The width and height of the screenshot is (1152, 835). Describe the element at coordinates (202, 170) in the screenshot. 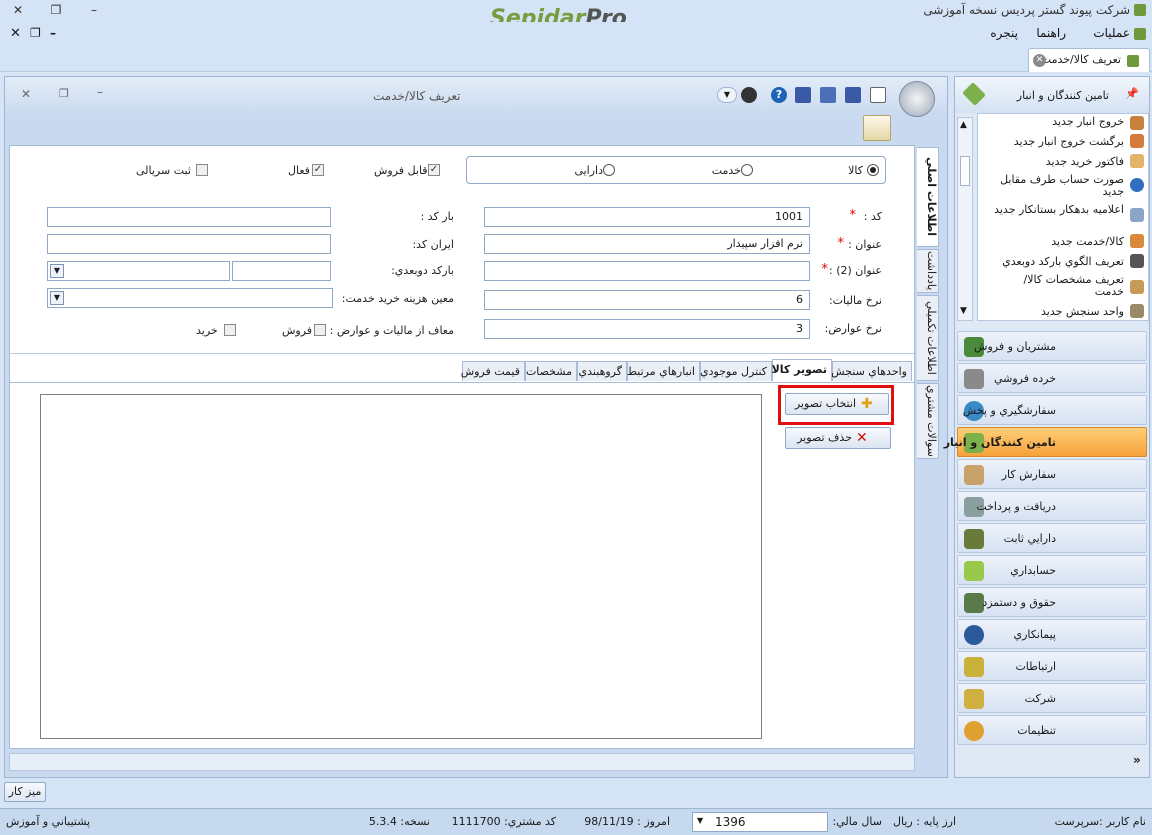

I see `serial-checkbox` at that location.